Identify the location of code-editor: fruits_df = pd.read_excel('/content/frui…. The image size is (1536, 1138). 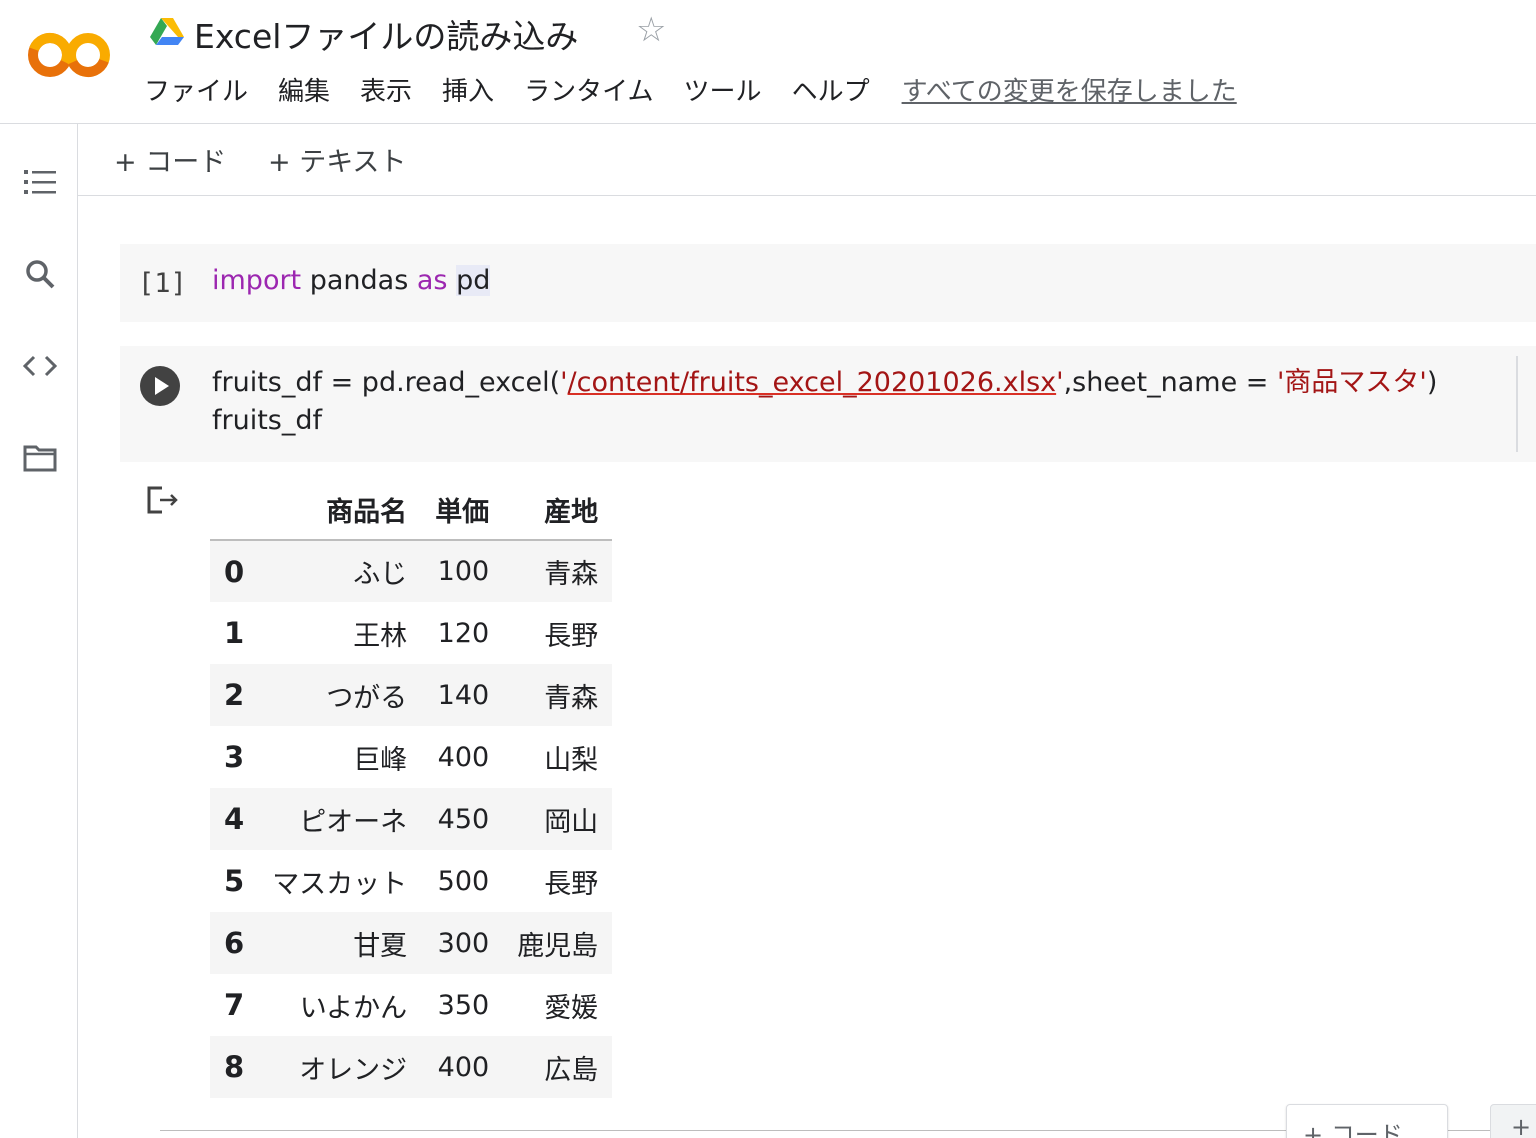
(824, 402).